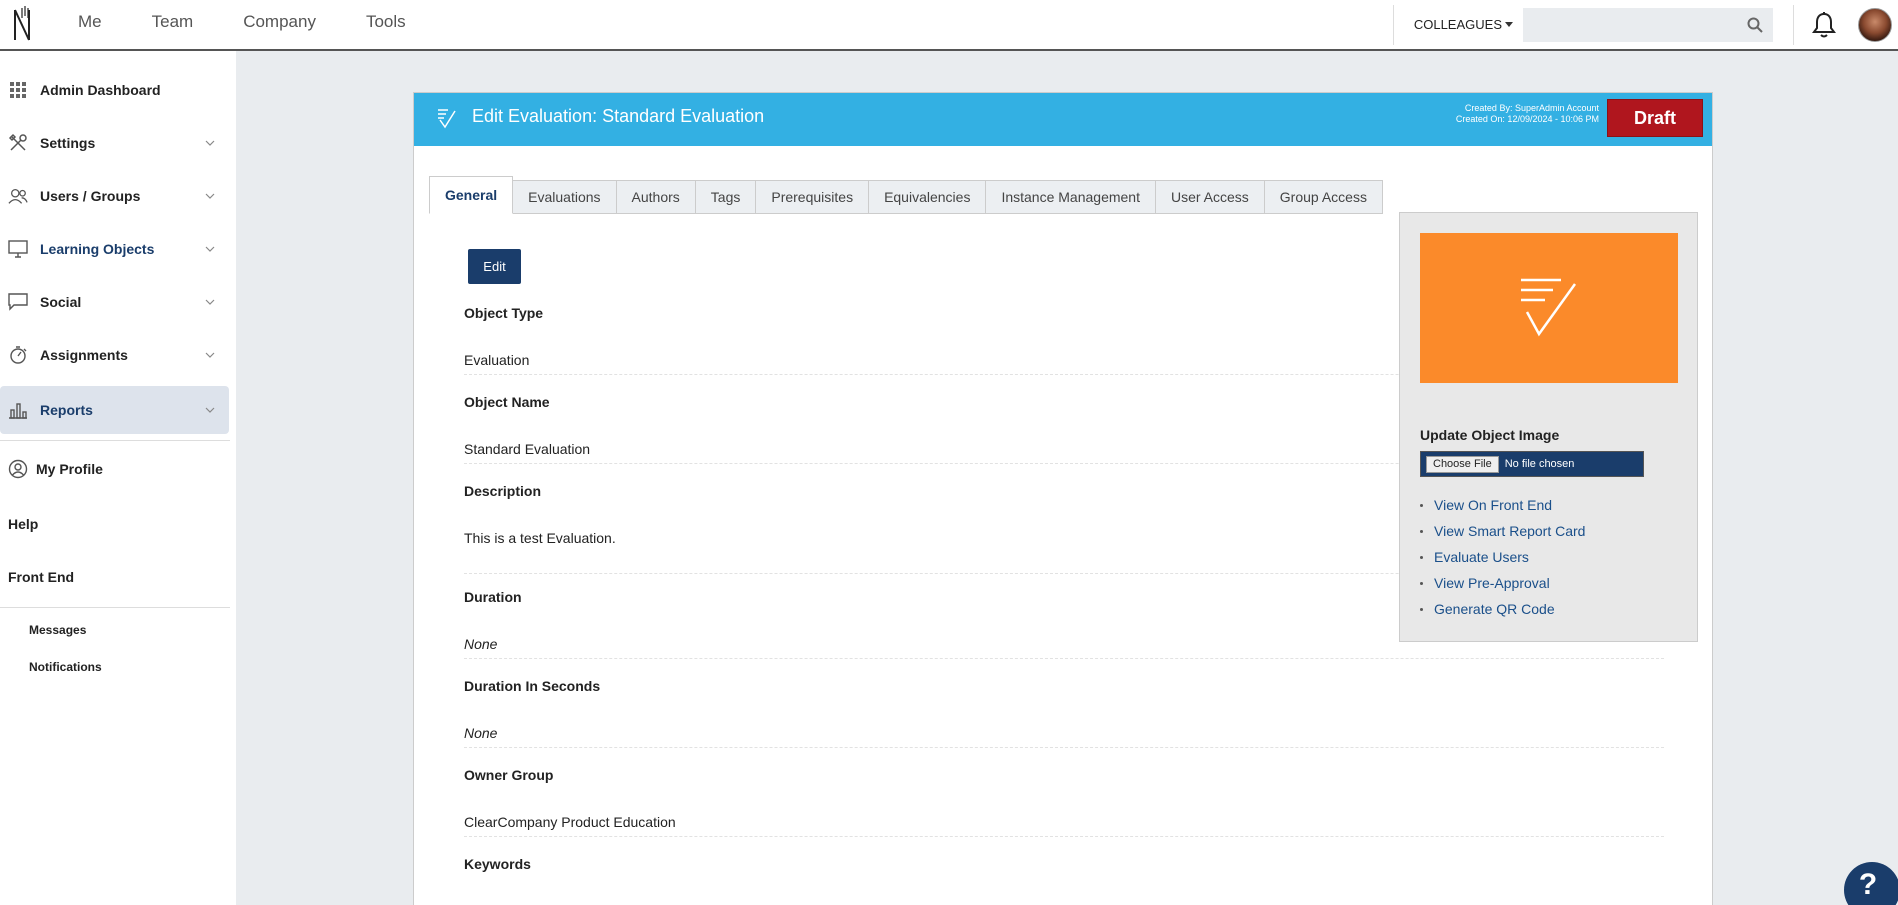  Describe the element at coordinates (386, 22) in the screenshot. I see `nav-tools: Tools` at that location.